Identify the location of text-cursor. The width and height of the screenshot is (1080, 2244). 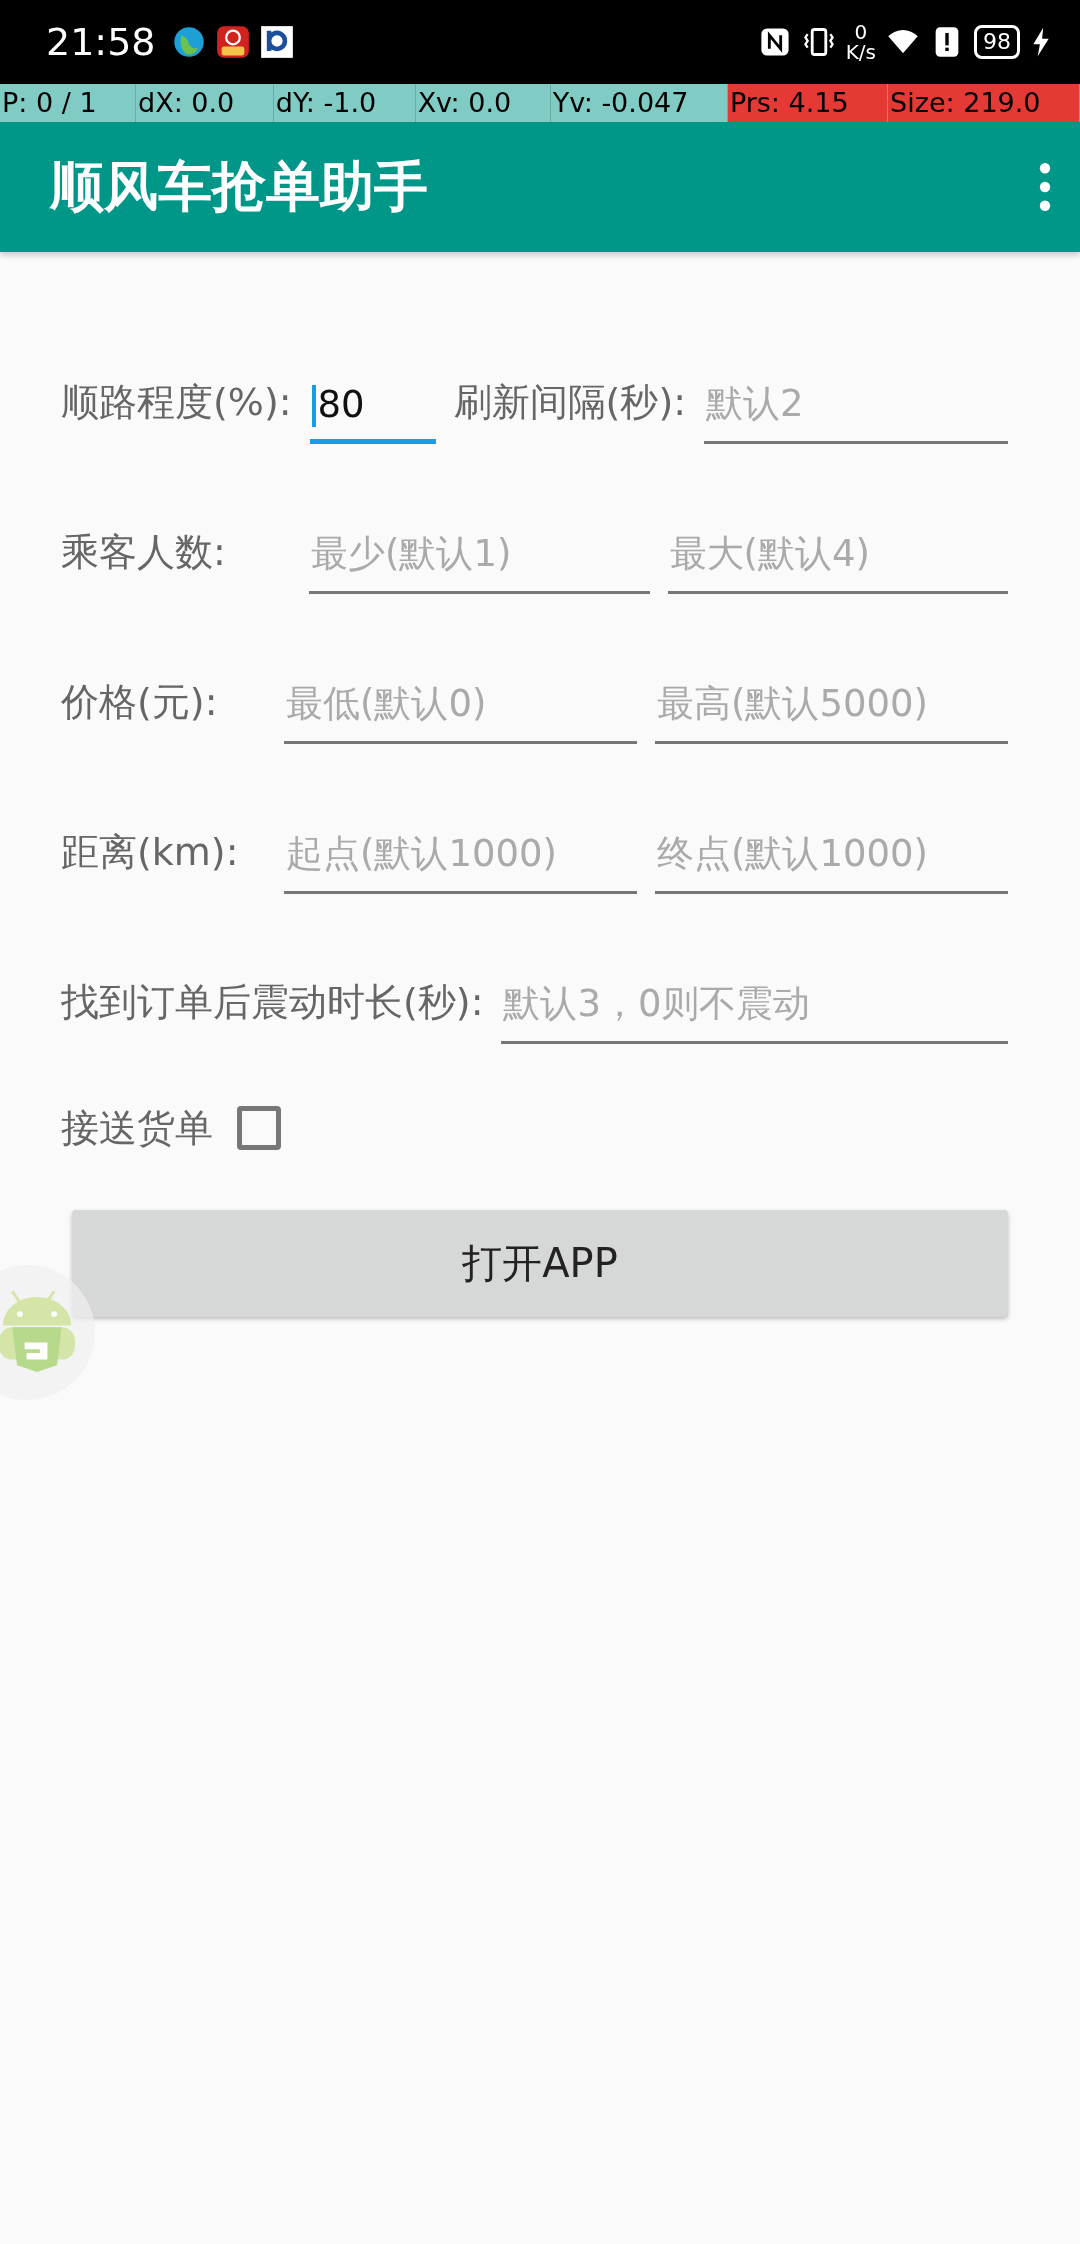
(313, 406).